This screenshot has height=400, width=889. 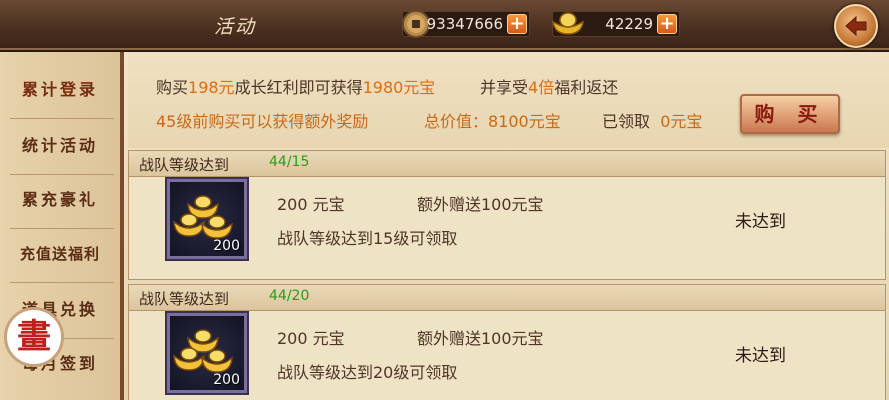 I want to click on sidebar-item-stats-activity: 统计活动, so click(x=60, y=146).